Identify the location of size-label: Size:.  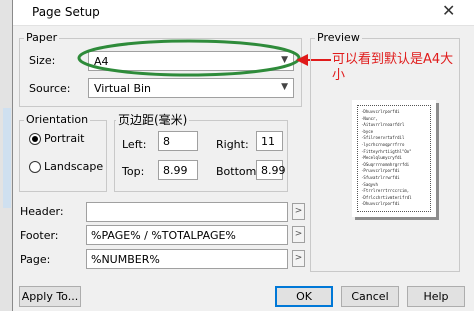
(42, 60).